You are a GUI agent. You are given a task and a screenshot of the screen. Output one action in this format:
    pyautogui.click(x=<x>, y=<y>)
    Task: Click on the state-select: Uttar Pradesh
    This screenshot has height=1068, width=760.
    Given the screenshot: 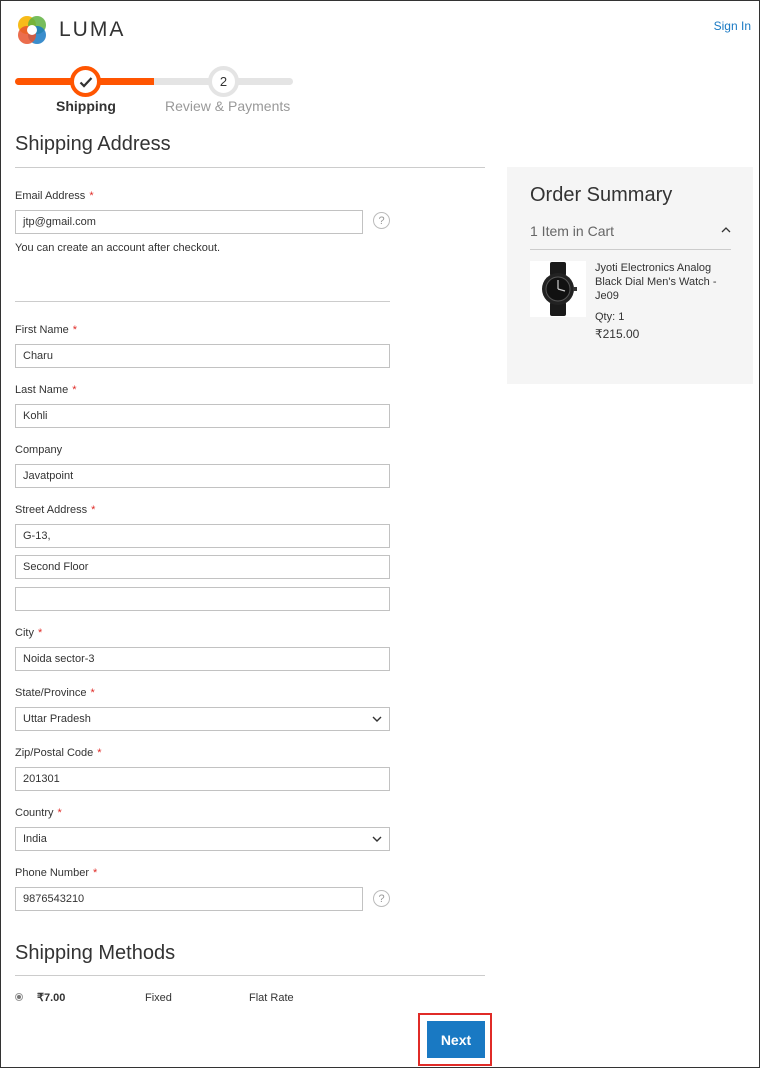 What is the action you would take?
    pyautogui.click(x=202, y=719)
    